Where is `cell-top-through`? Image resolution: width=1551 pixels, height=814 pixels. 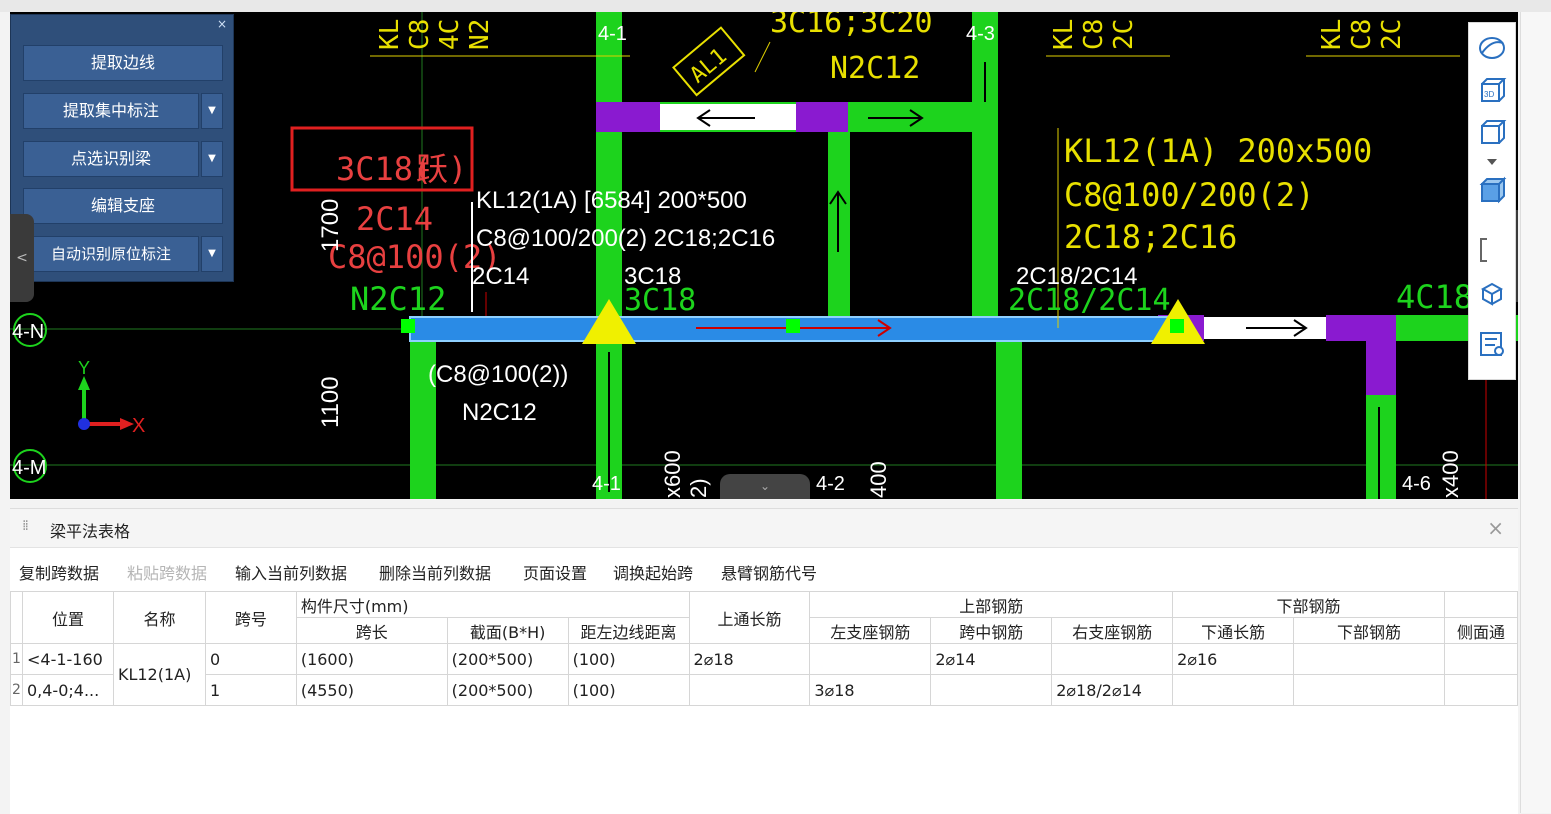 cell-top-through is located at coordinates (749, 690).